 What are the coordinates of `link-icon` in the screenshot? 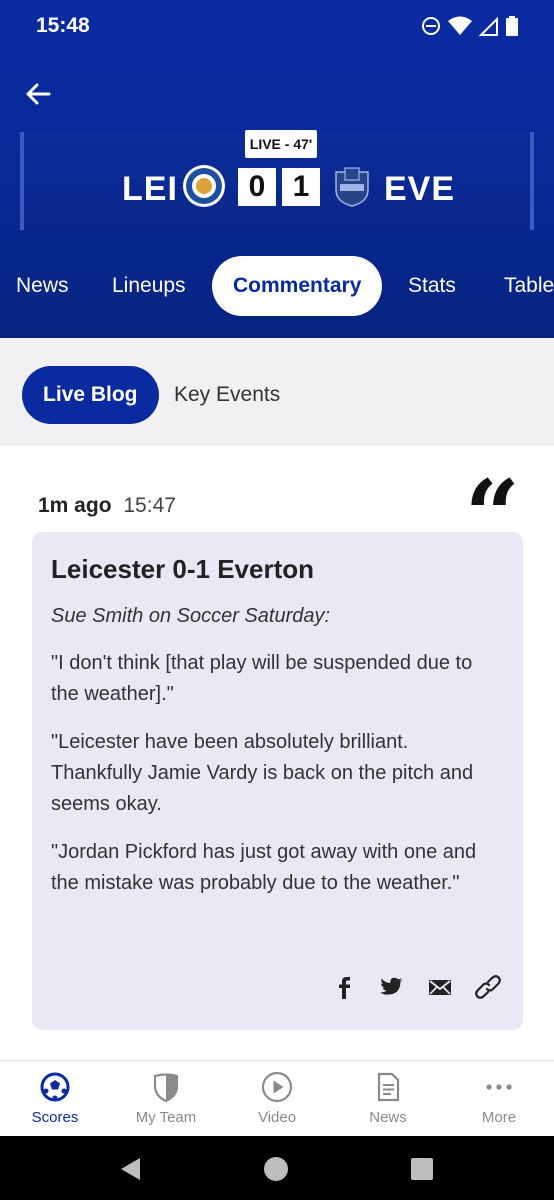 It's located at (488, 987).